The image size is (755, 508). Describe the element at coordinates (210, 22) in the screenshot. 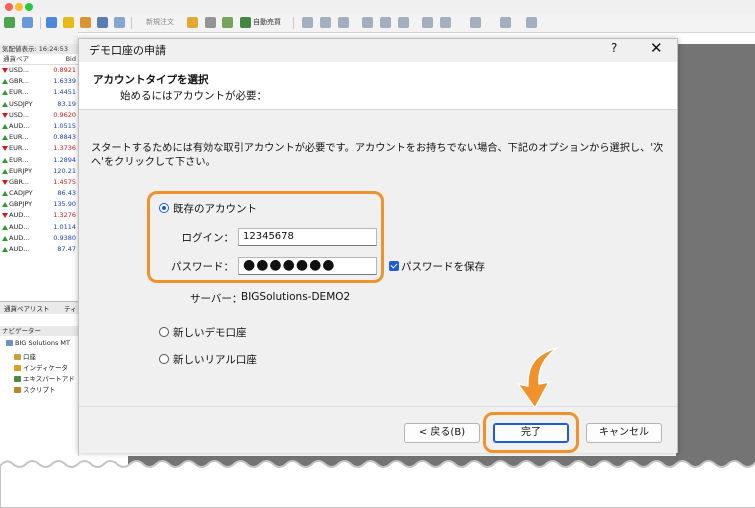

I see `signals-icon` at that location.